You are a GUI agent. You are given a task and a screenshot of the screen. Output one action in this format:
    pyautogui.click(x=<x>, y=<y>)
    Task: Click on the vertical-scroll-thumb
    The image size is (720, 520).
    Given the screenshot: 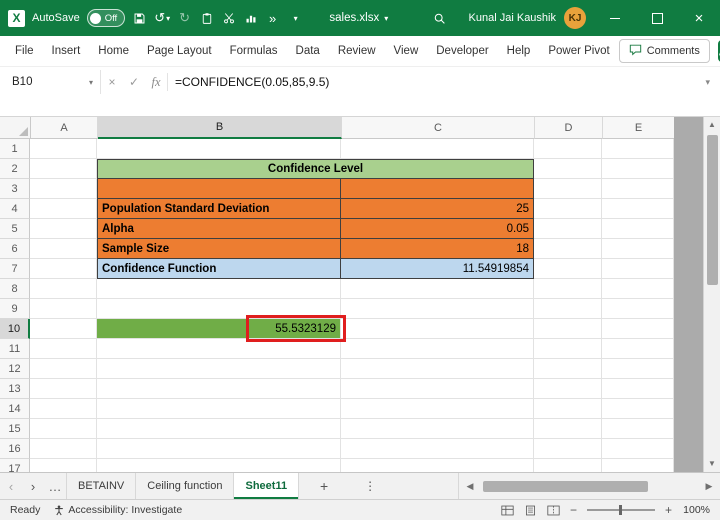 What is the action you would take?
    pyautogui.click(x=712, y=210)
    